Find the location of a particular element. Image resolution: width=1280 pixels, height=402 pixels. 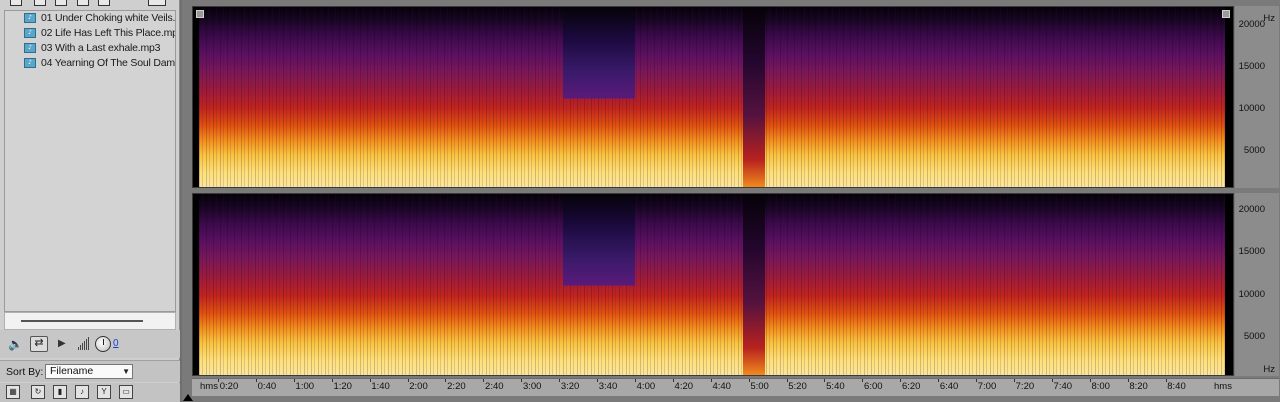

file-list-item: ♪ 04 Yearning Of The Soul Damned.mp3 is located at coordinates (90, 63).